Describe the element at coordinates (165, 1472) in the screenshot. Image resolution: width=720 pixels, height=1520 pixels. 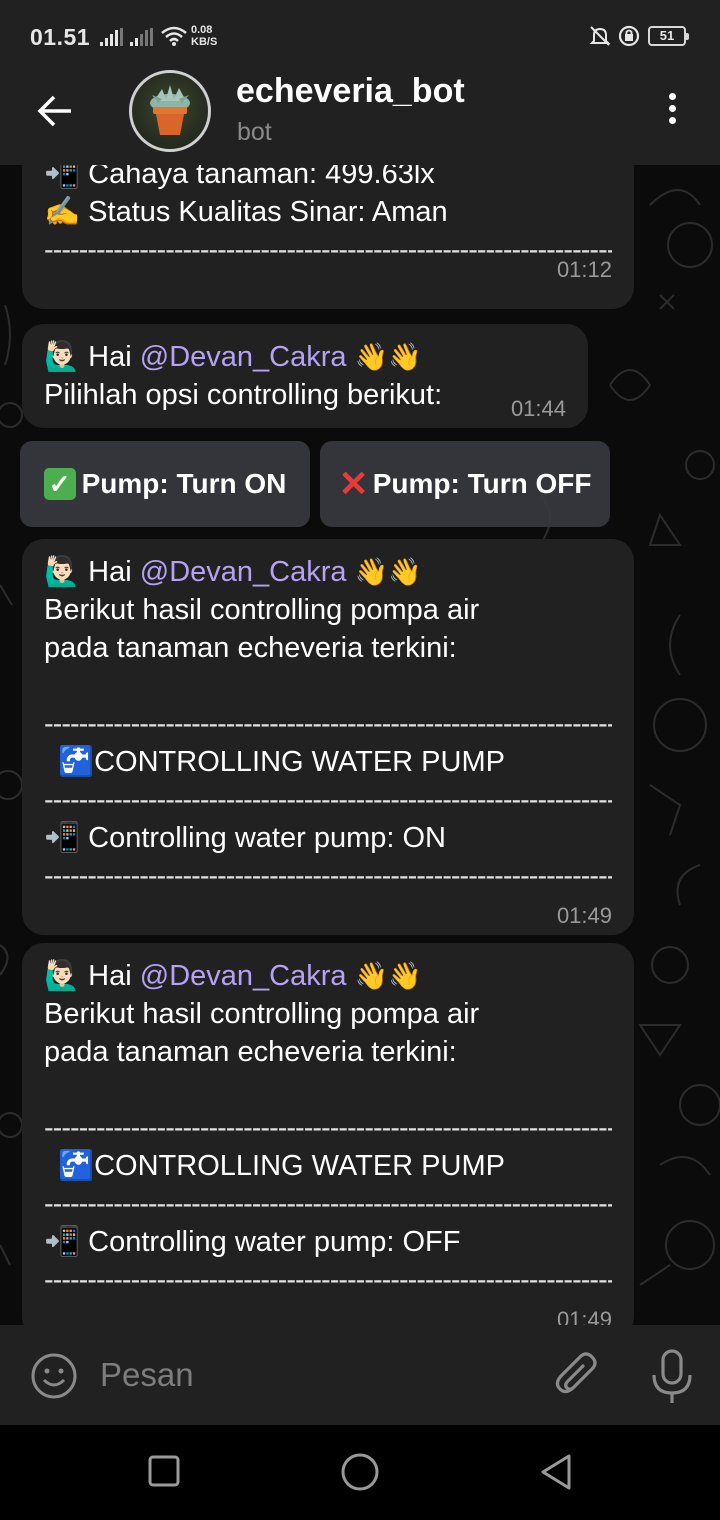
I see `recent-apps-icon` at that location.